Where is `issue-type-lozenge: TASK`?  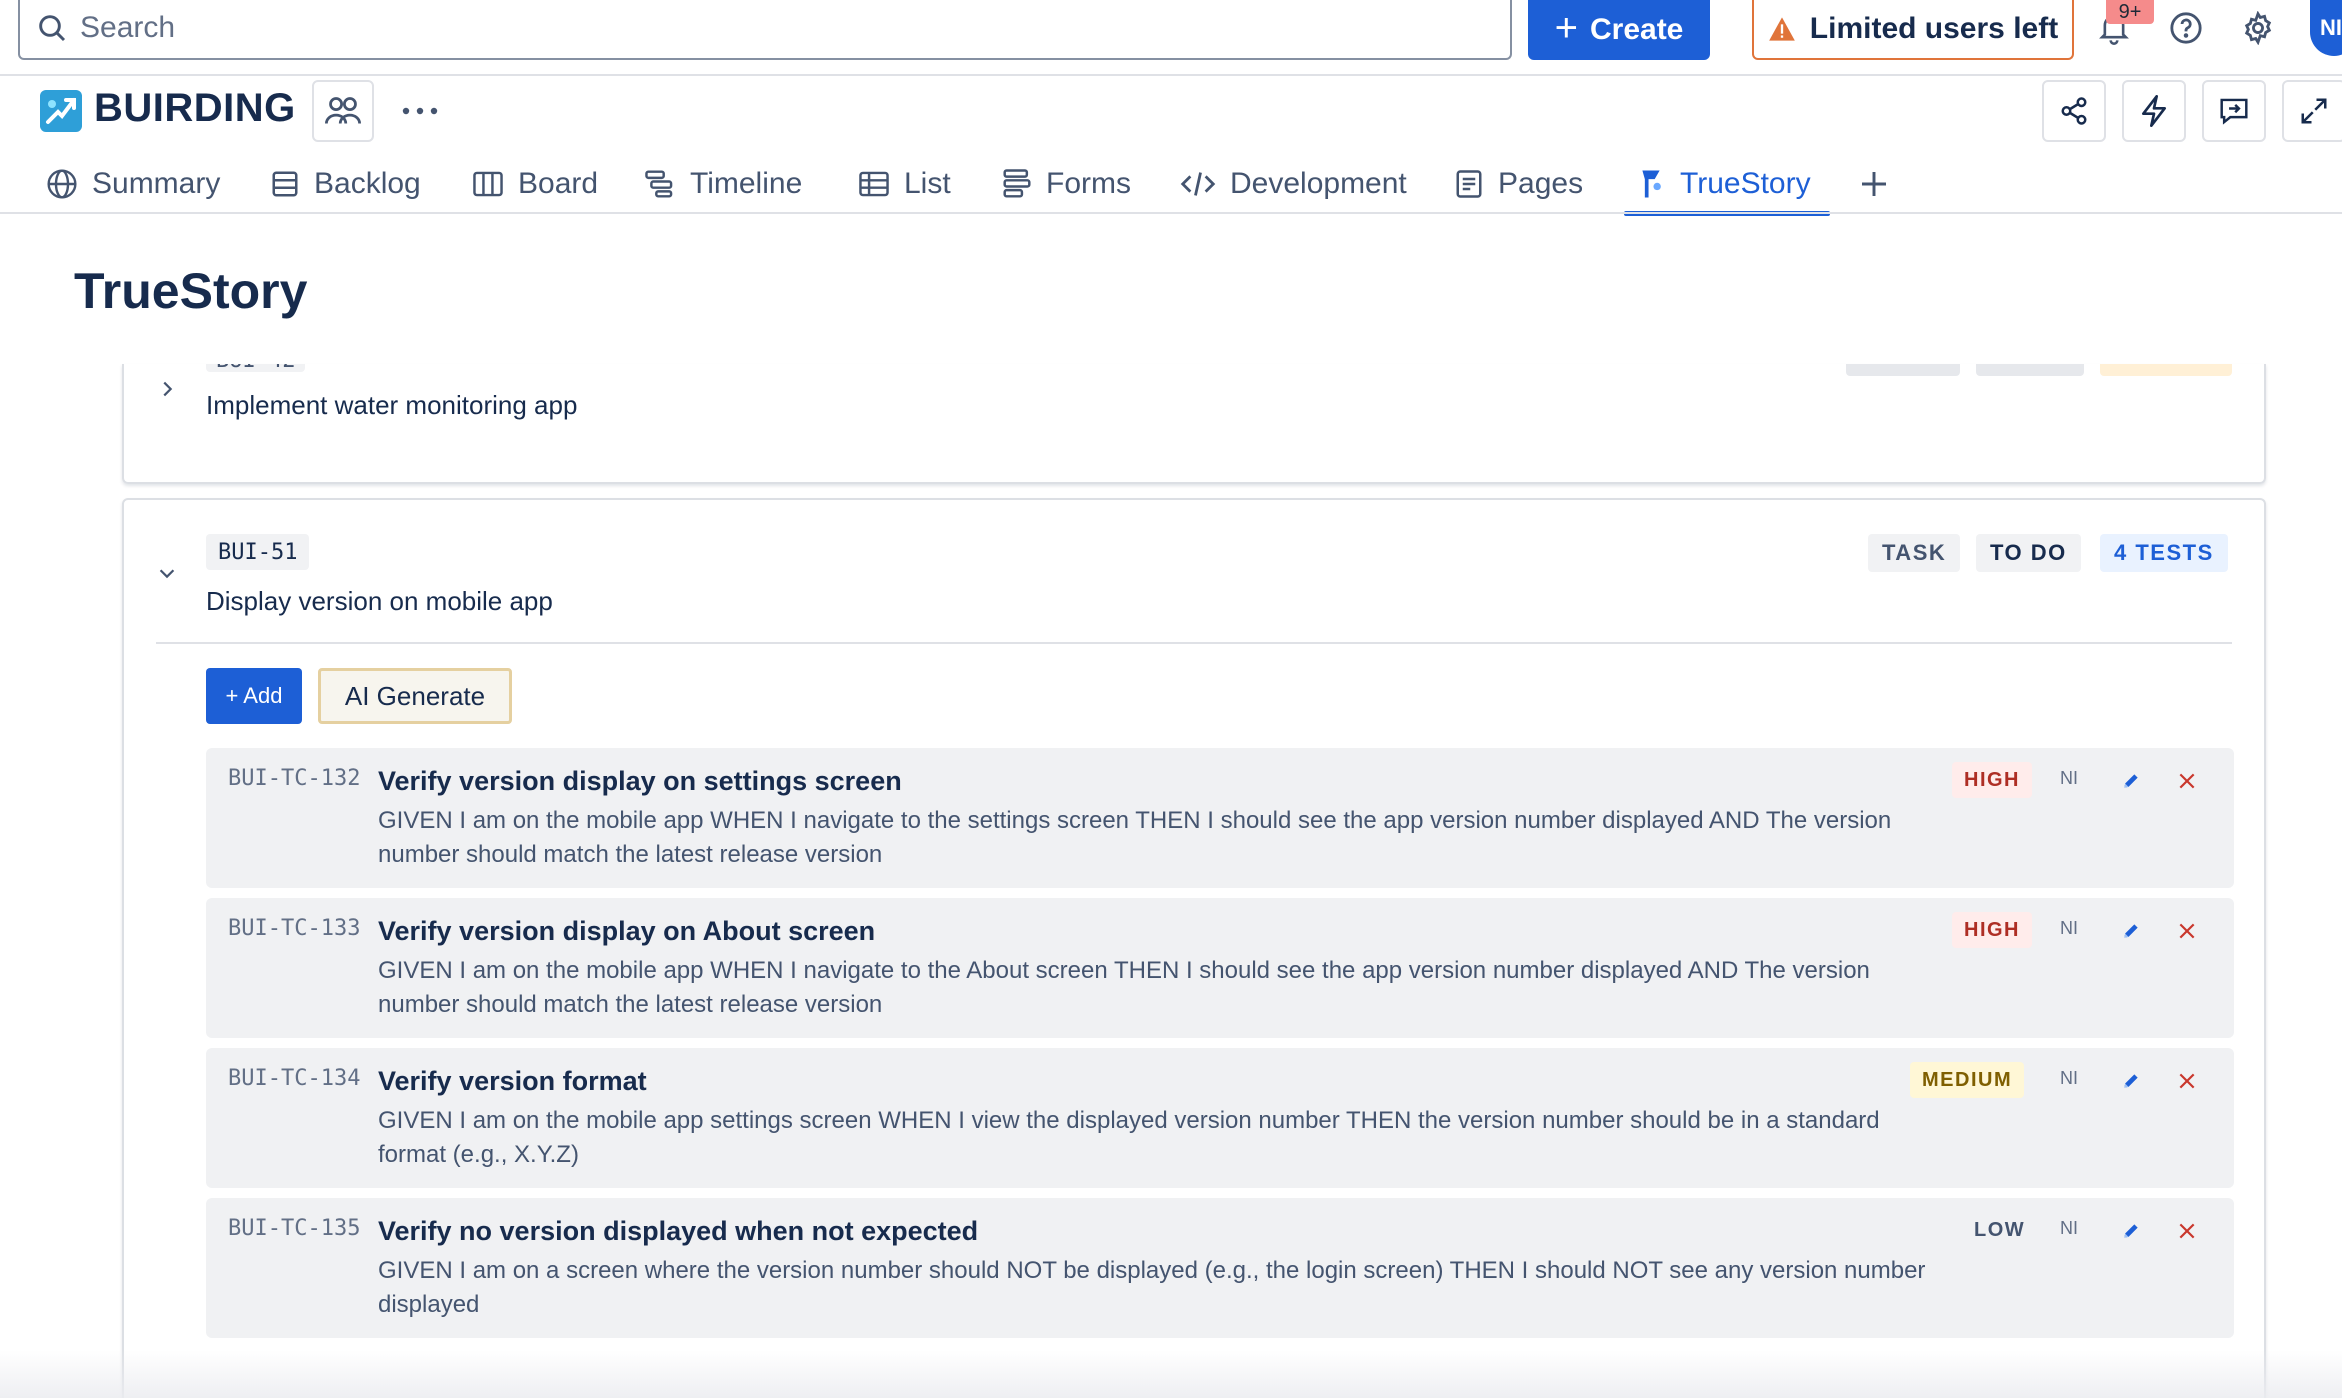
issue-type-lozenge: TASK is located at coordinates (1914, 553).